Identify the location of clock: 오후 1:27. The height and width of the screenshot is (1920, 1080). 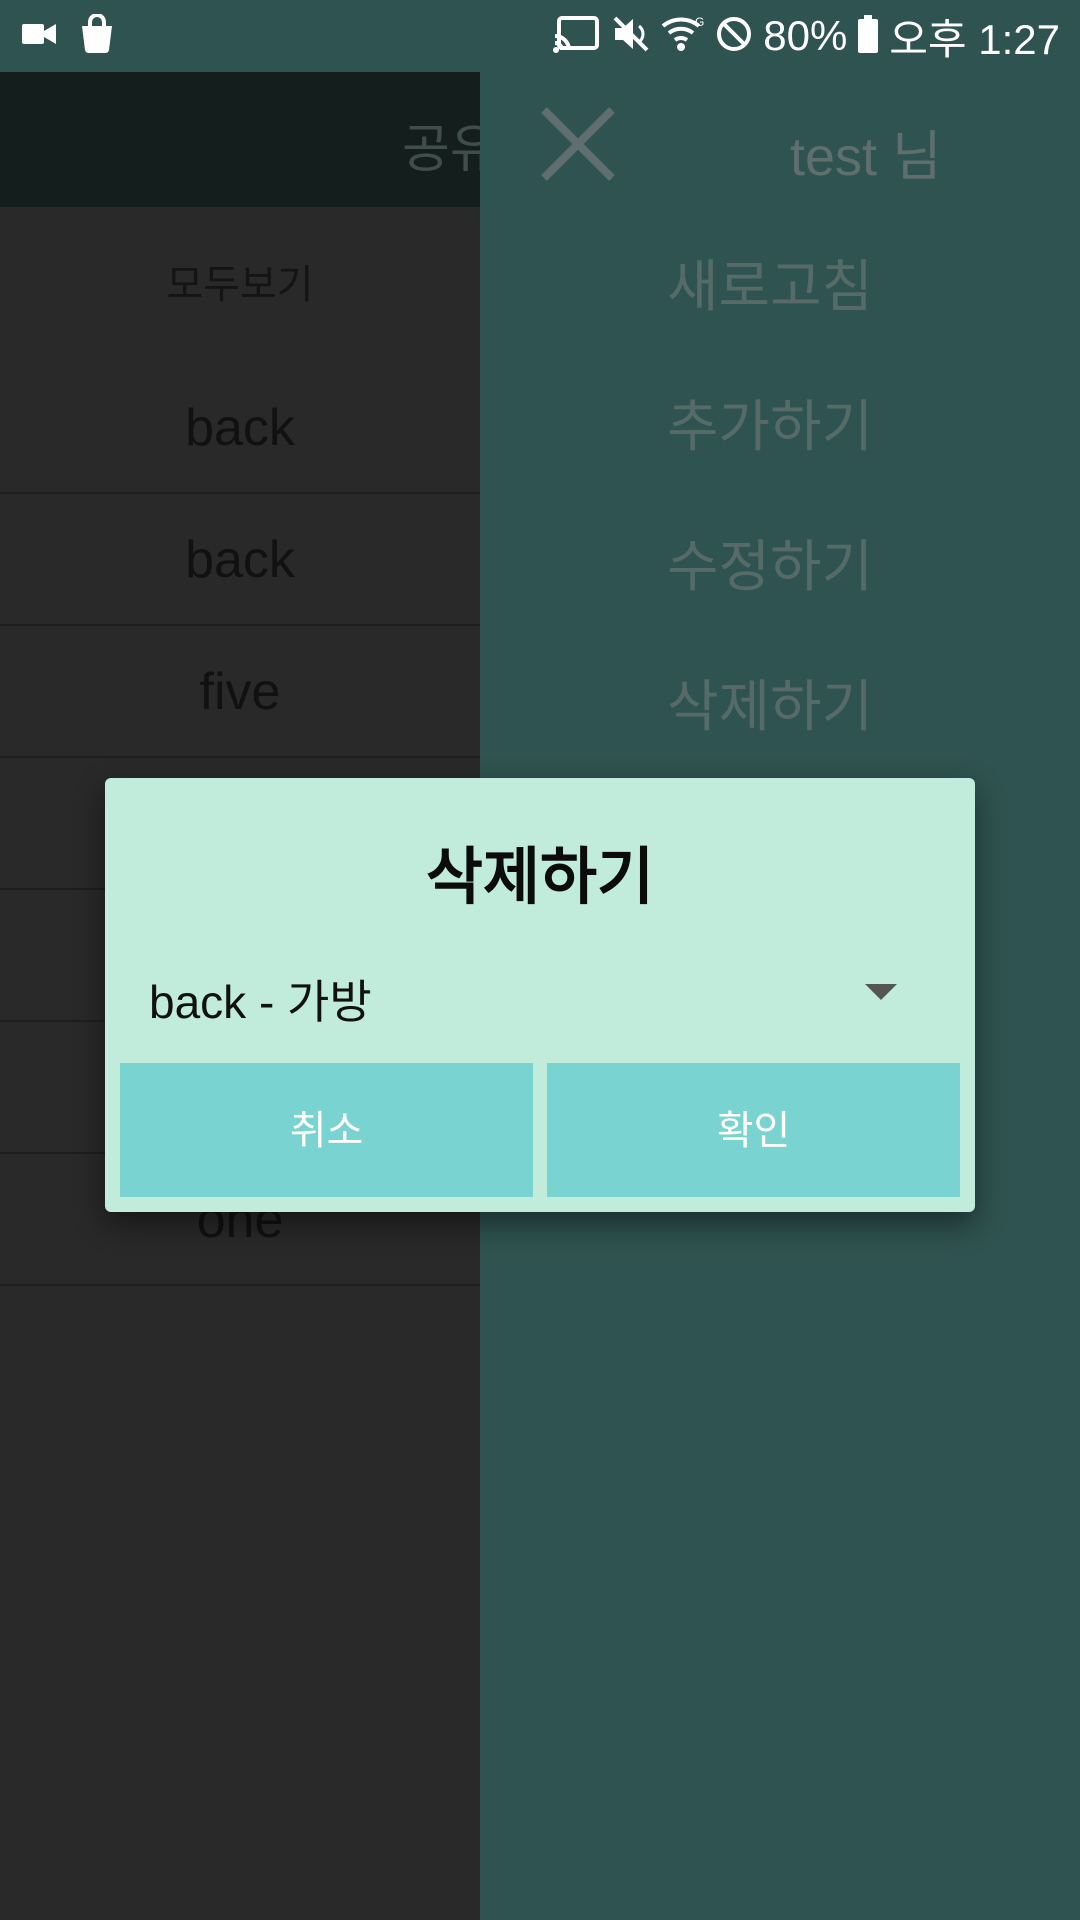
(974, 39).